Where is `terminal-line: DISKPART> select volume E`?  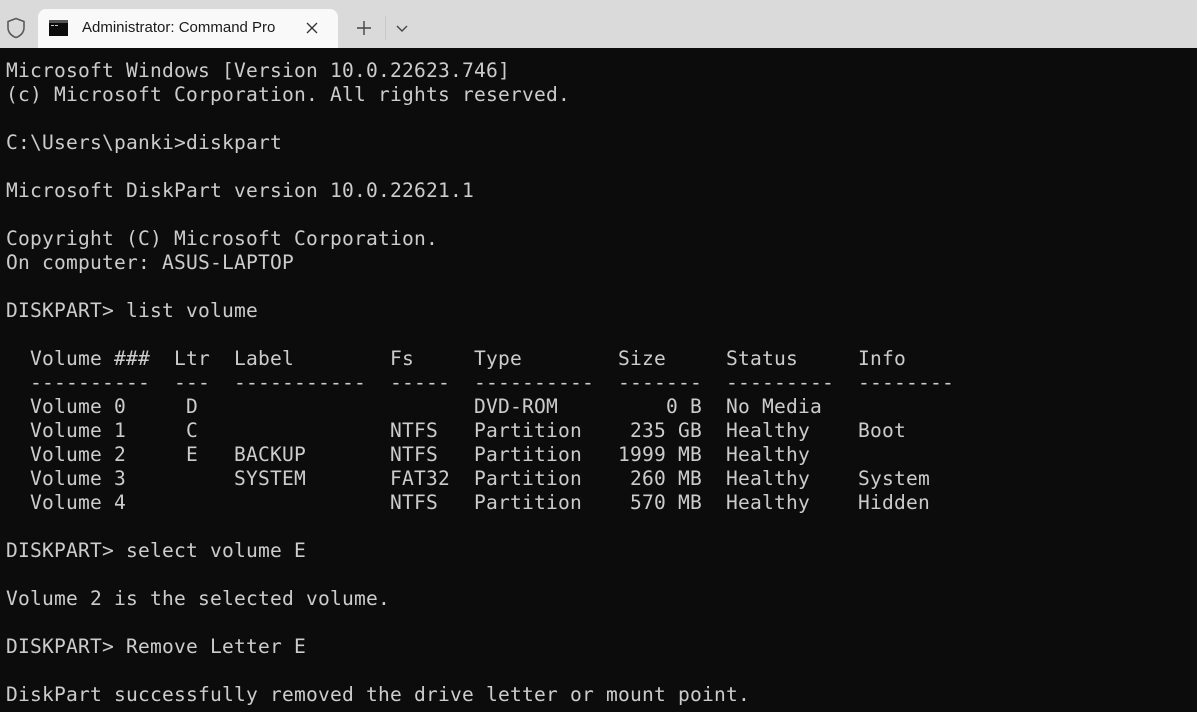 terminal-line: DISKPART> select volume E is located at coordinates (156, 550).